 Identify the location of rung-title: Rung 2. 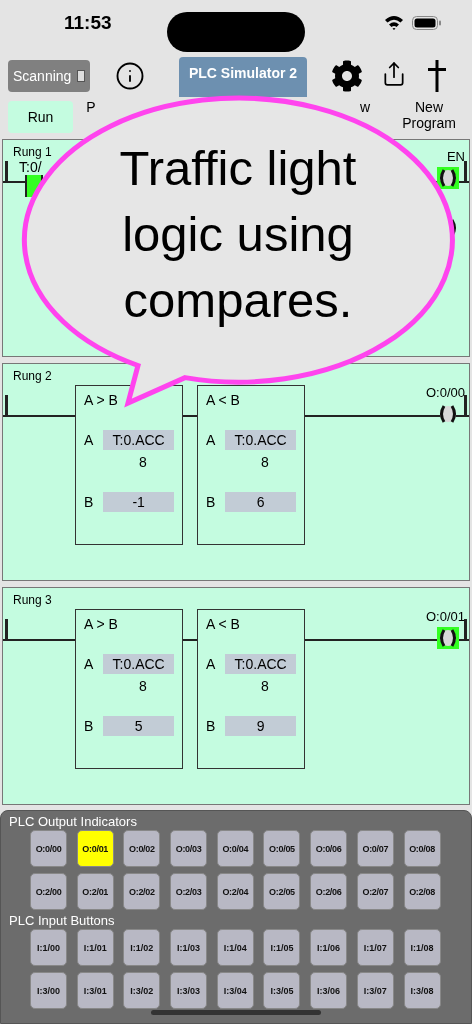
(32, 375).